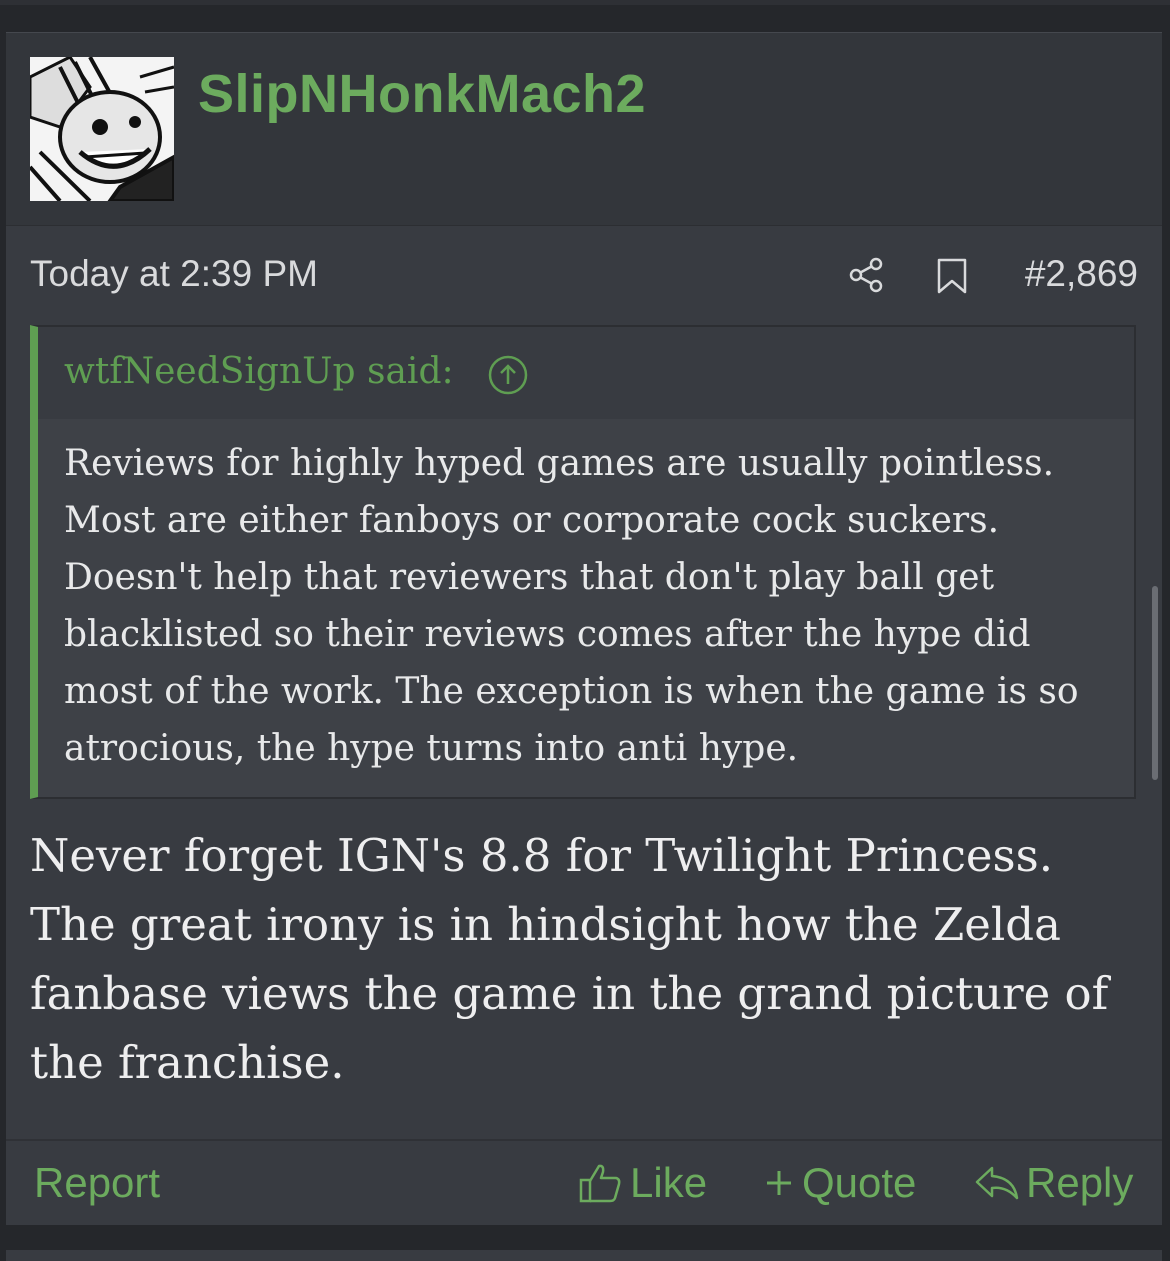 The image size is (1170, 1261). Describe the element at coordinates (866, 275) in the screenshot. I see `share-icon` at that location.